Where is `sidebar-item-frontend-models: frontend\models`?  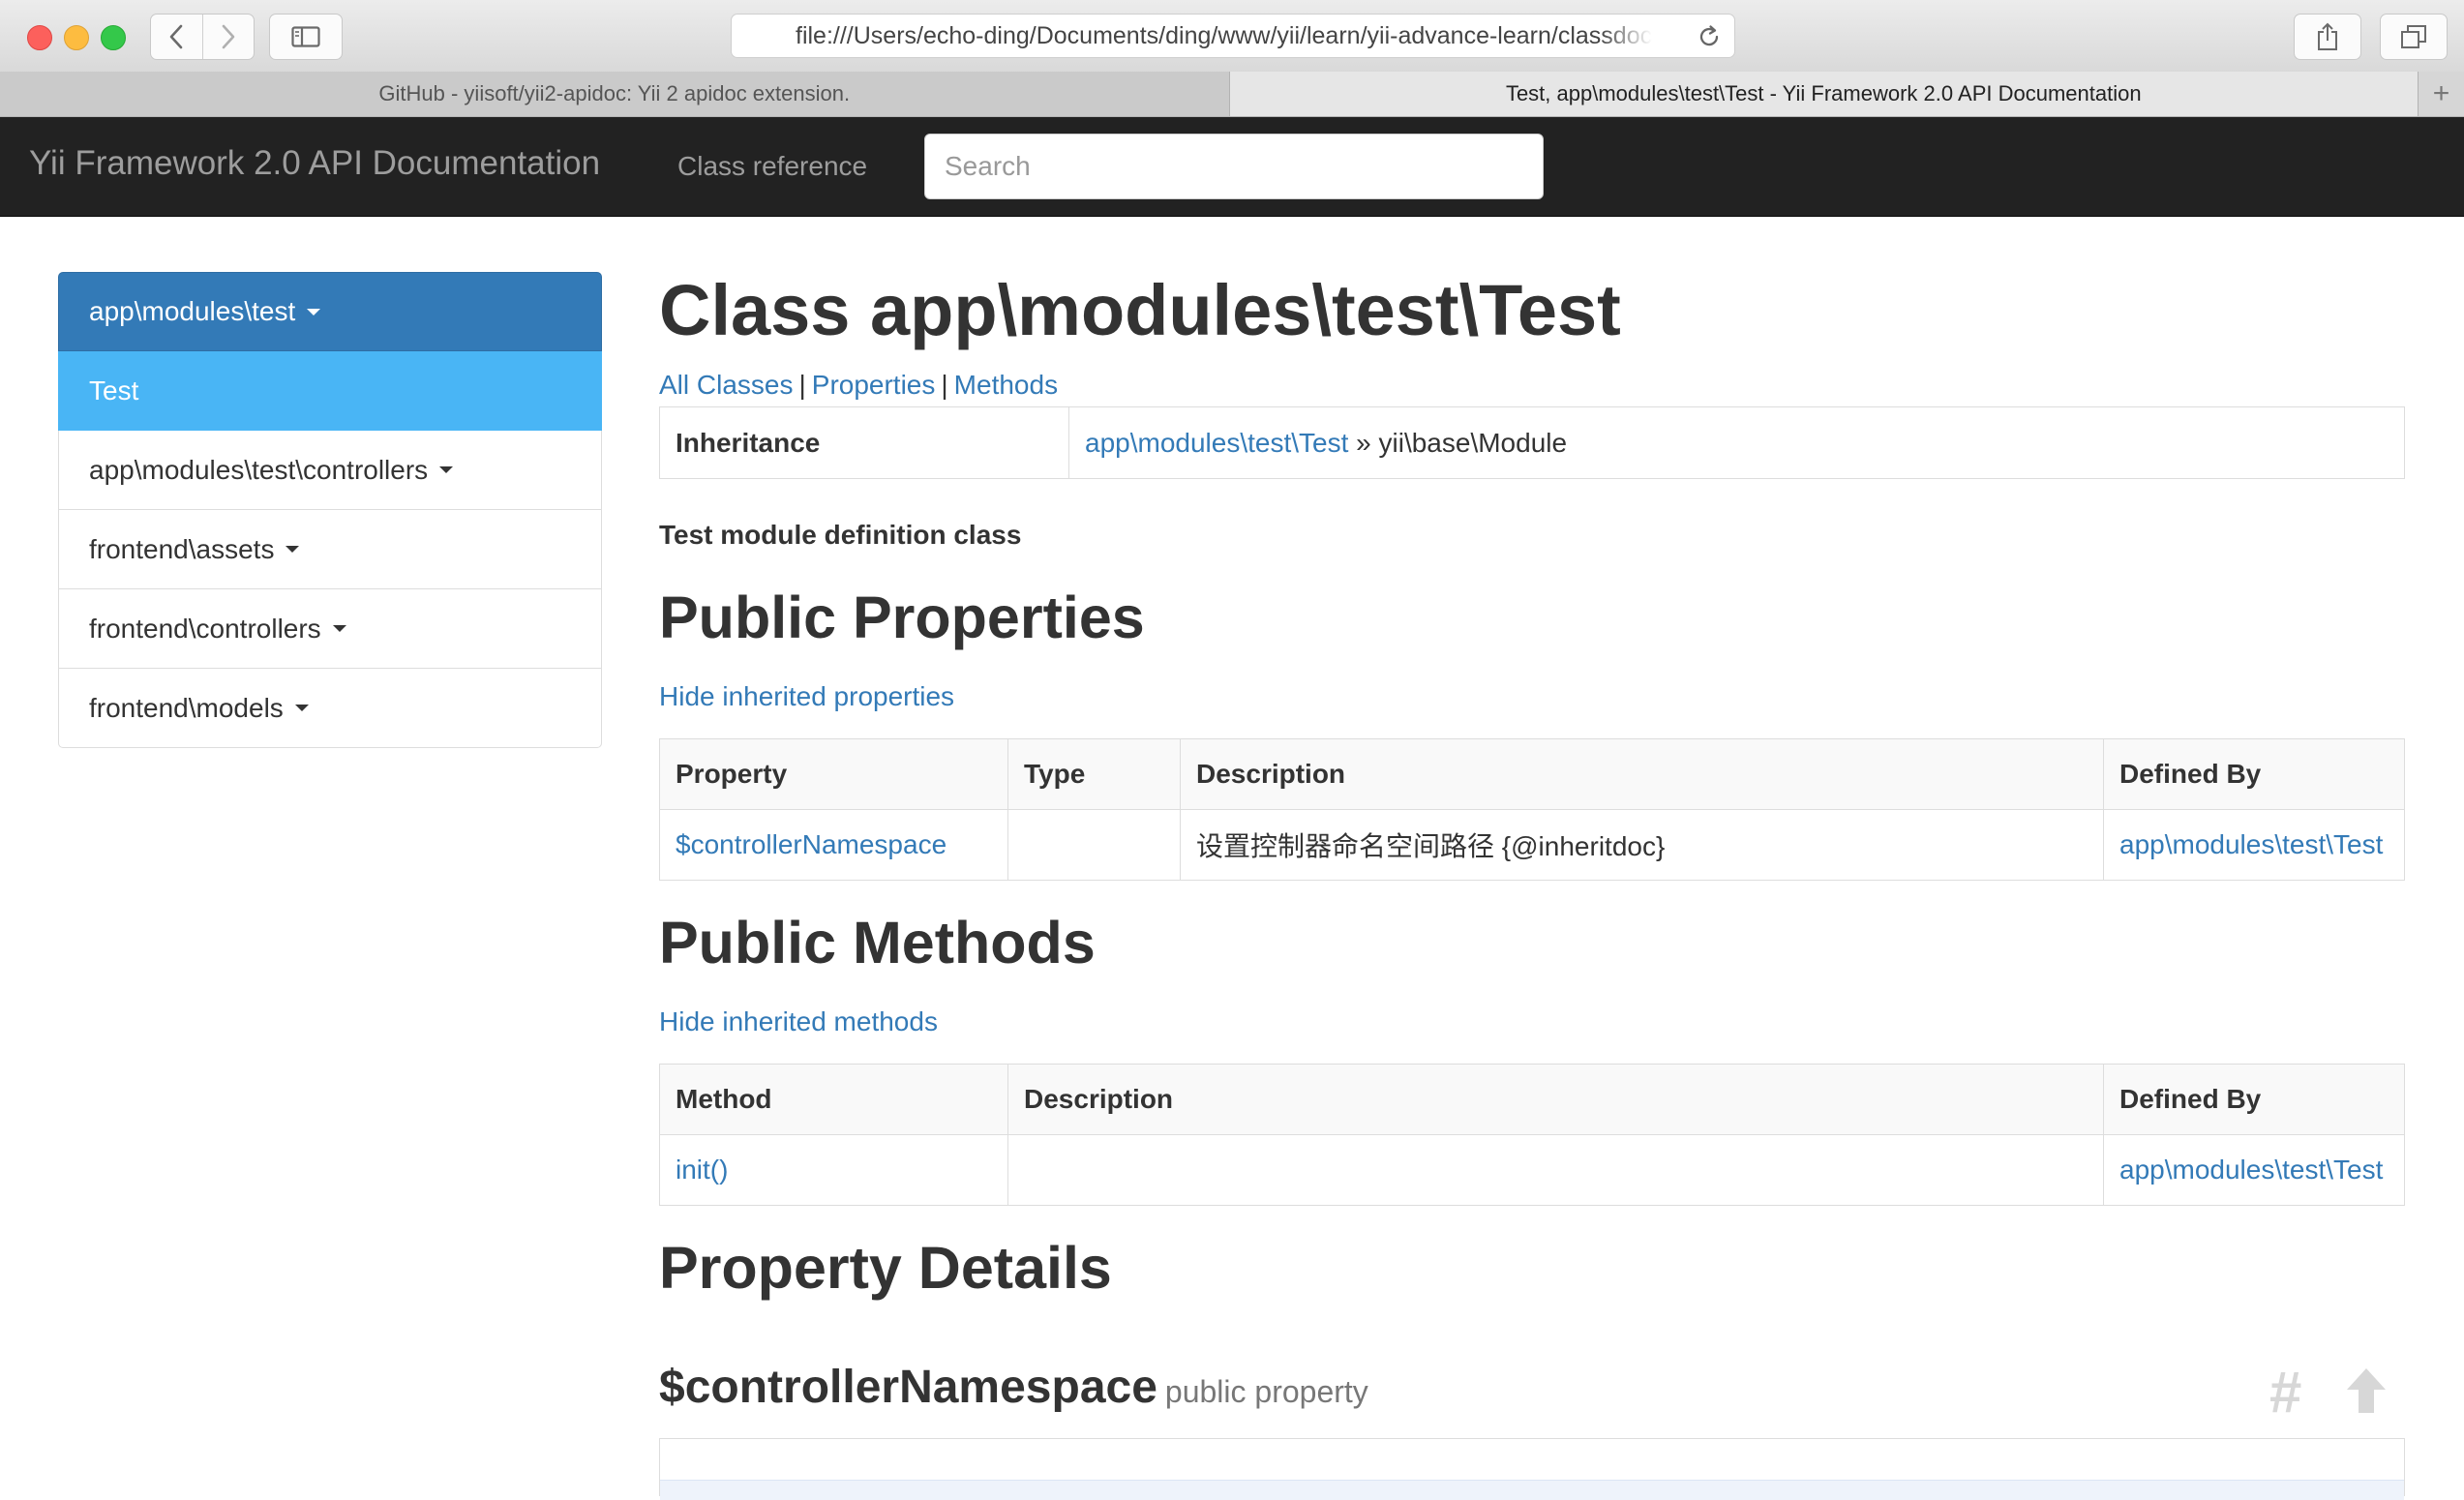
sidebar-item-frontend-models: frontend\models is located at coordinates (330, 709).